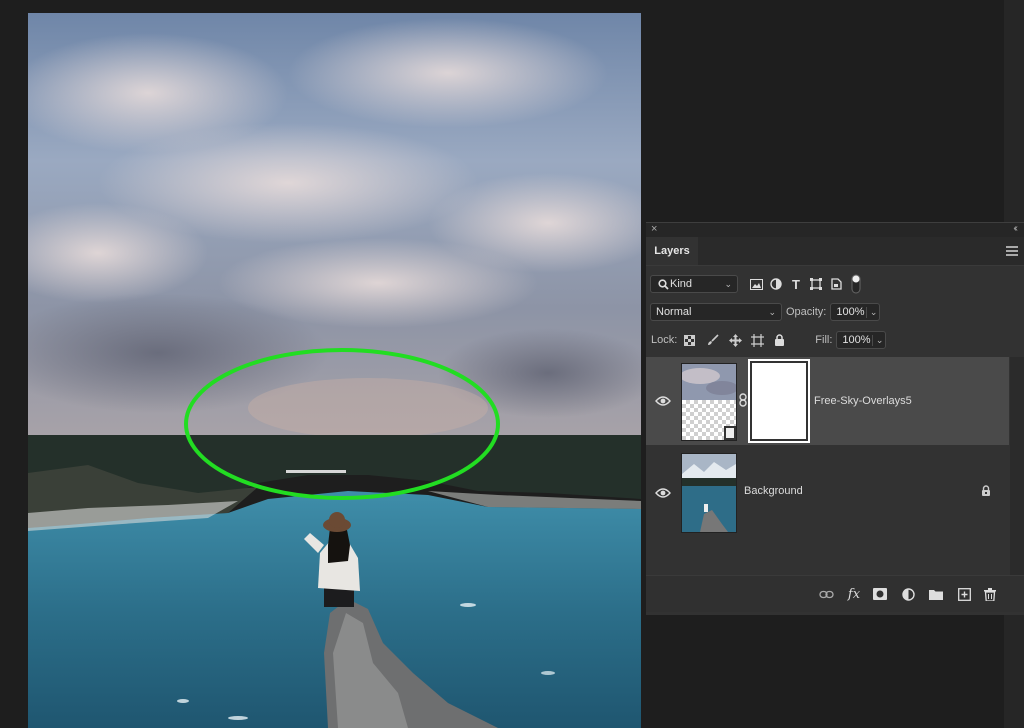 The width and height of the screenshot is (1024, 728). I want to click on filter-row: Kind ⌄ T, so click(758, 284).